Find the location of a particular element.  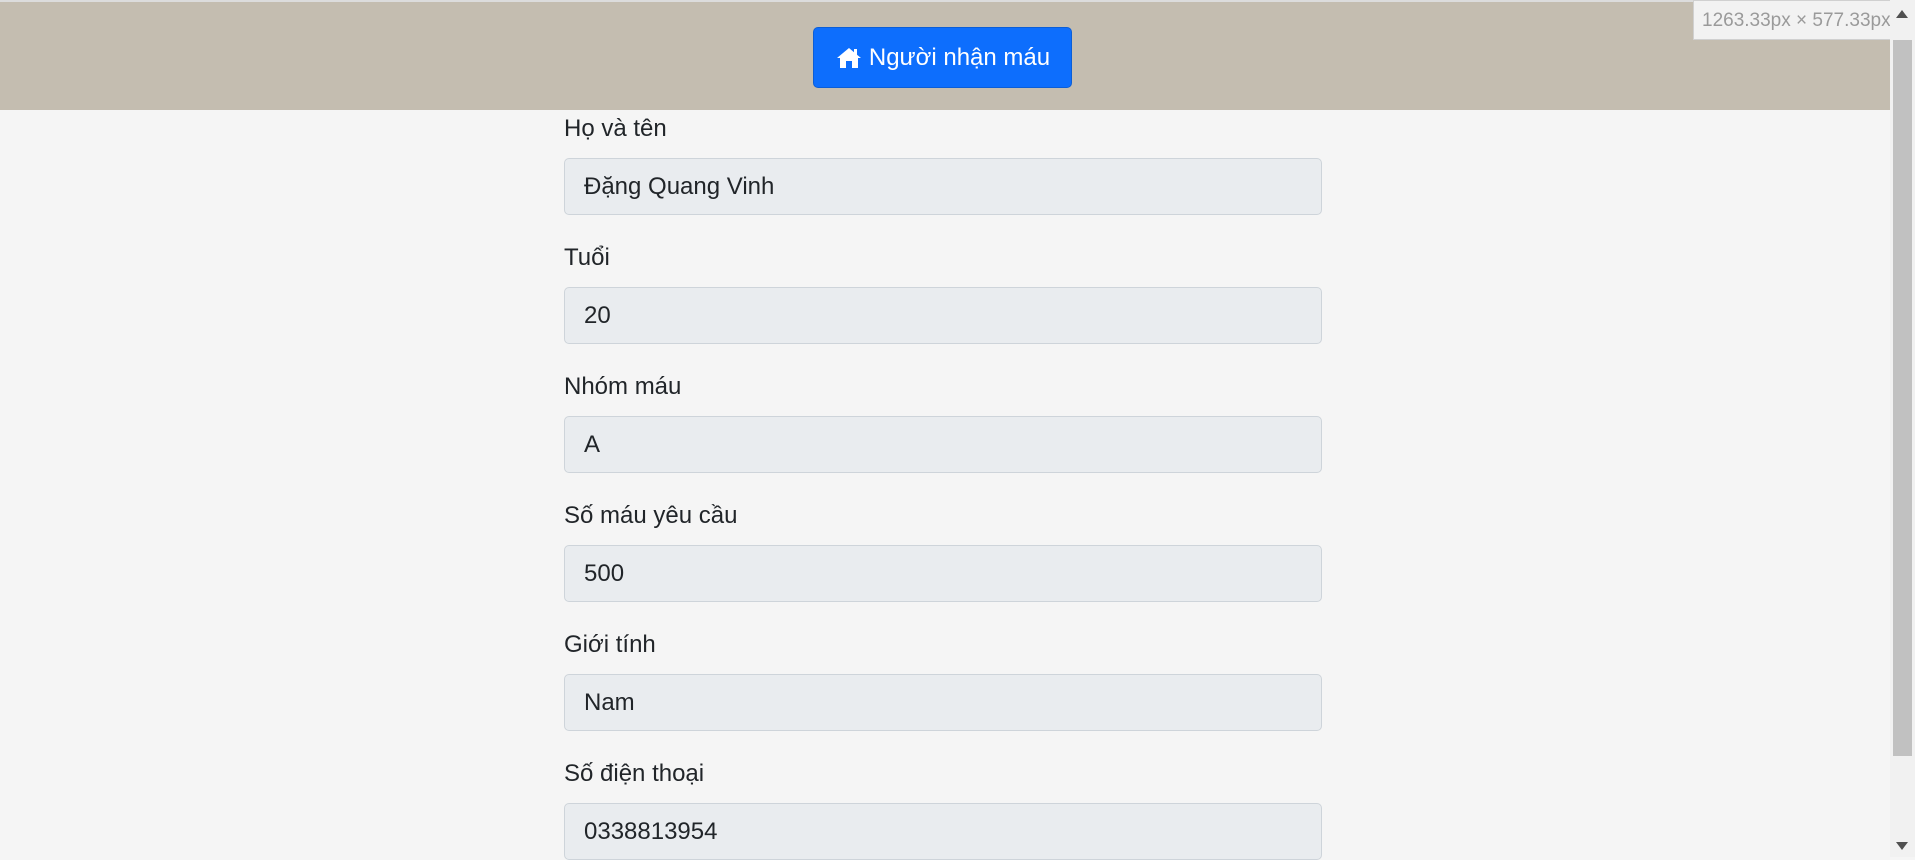

full-name-label: Họ và tên is located at coordinates (615, 128).